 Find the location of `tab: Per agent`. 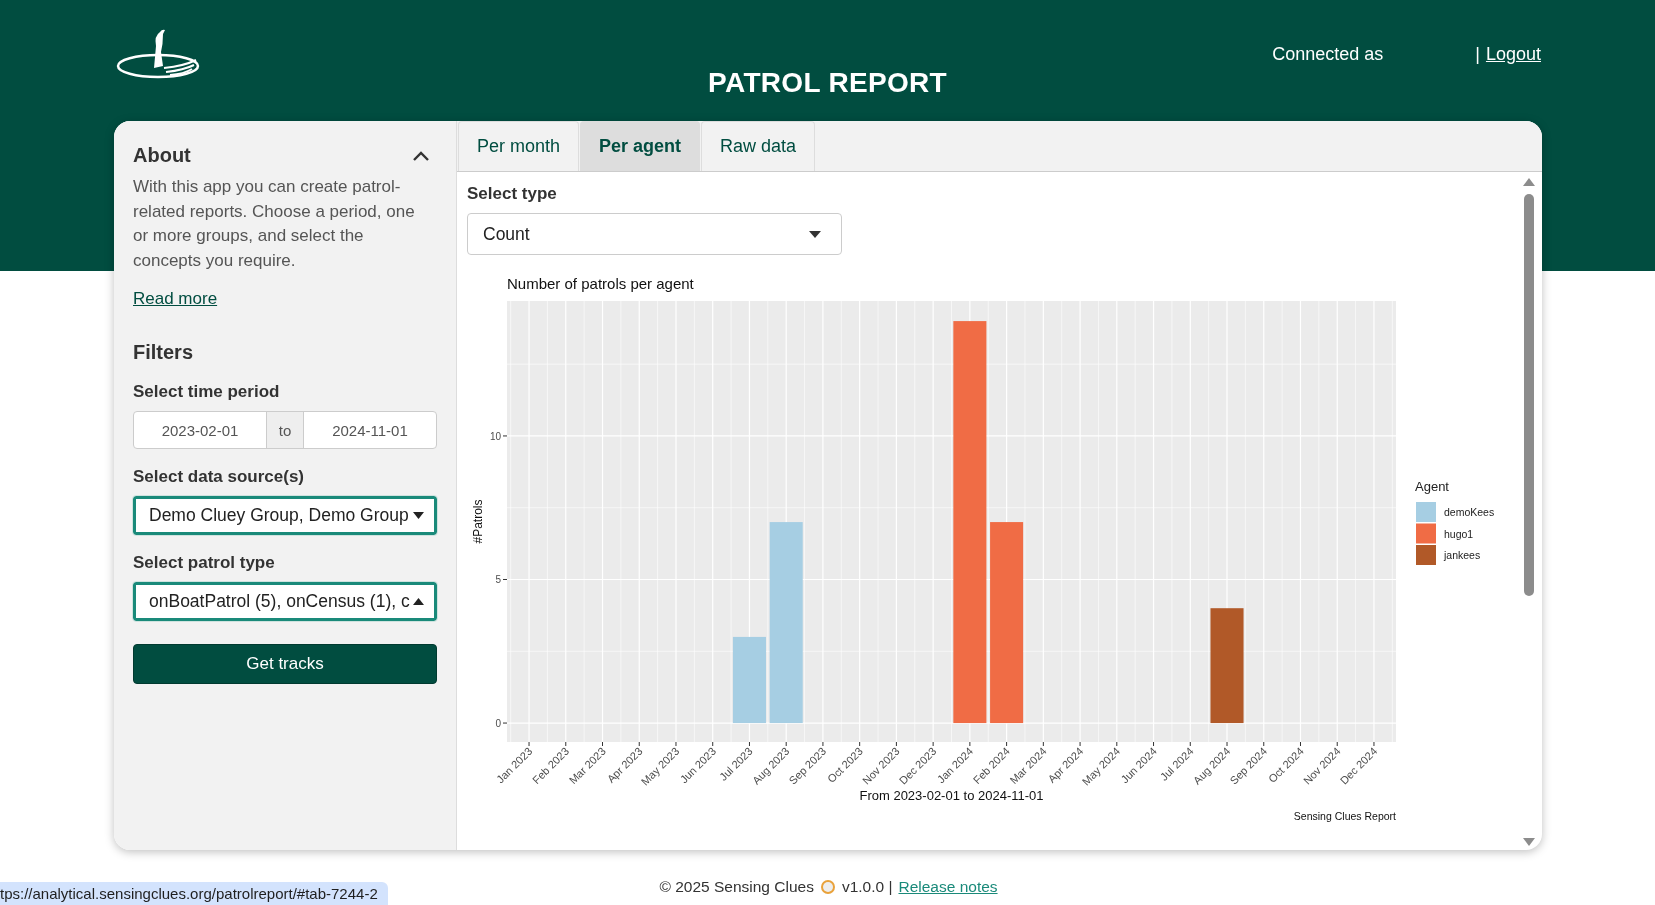

tab: Per agent is located at coordinates (640, 146).